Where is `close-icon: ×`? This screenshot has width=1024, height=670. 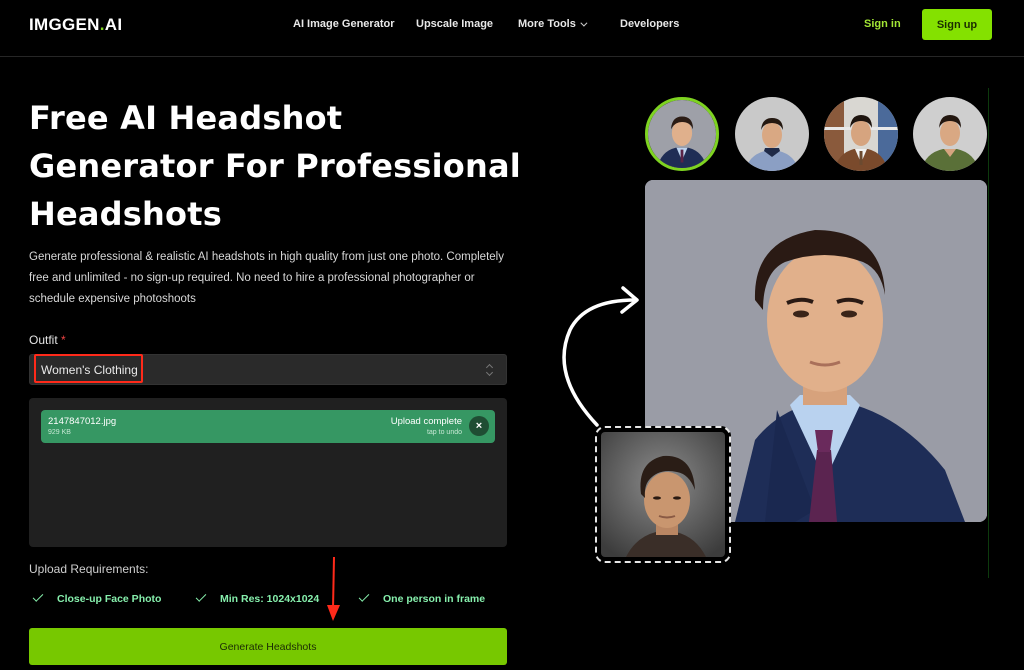 close-icon: × is located at coordinates (479, 426).